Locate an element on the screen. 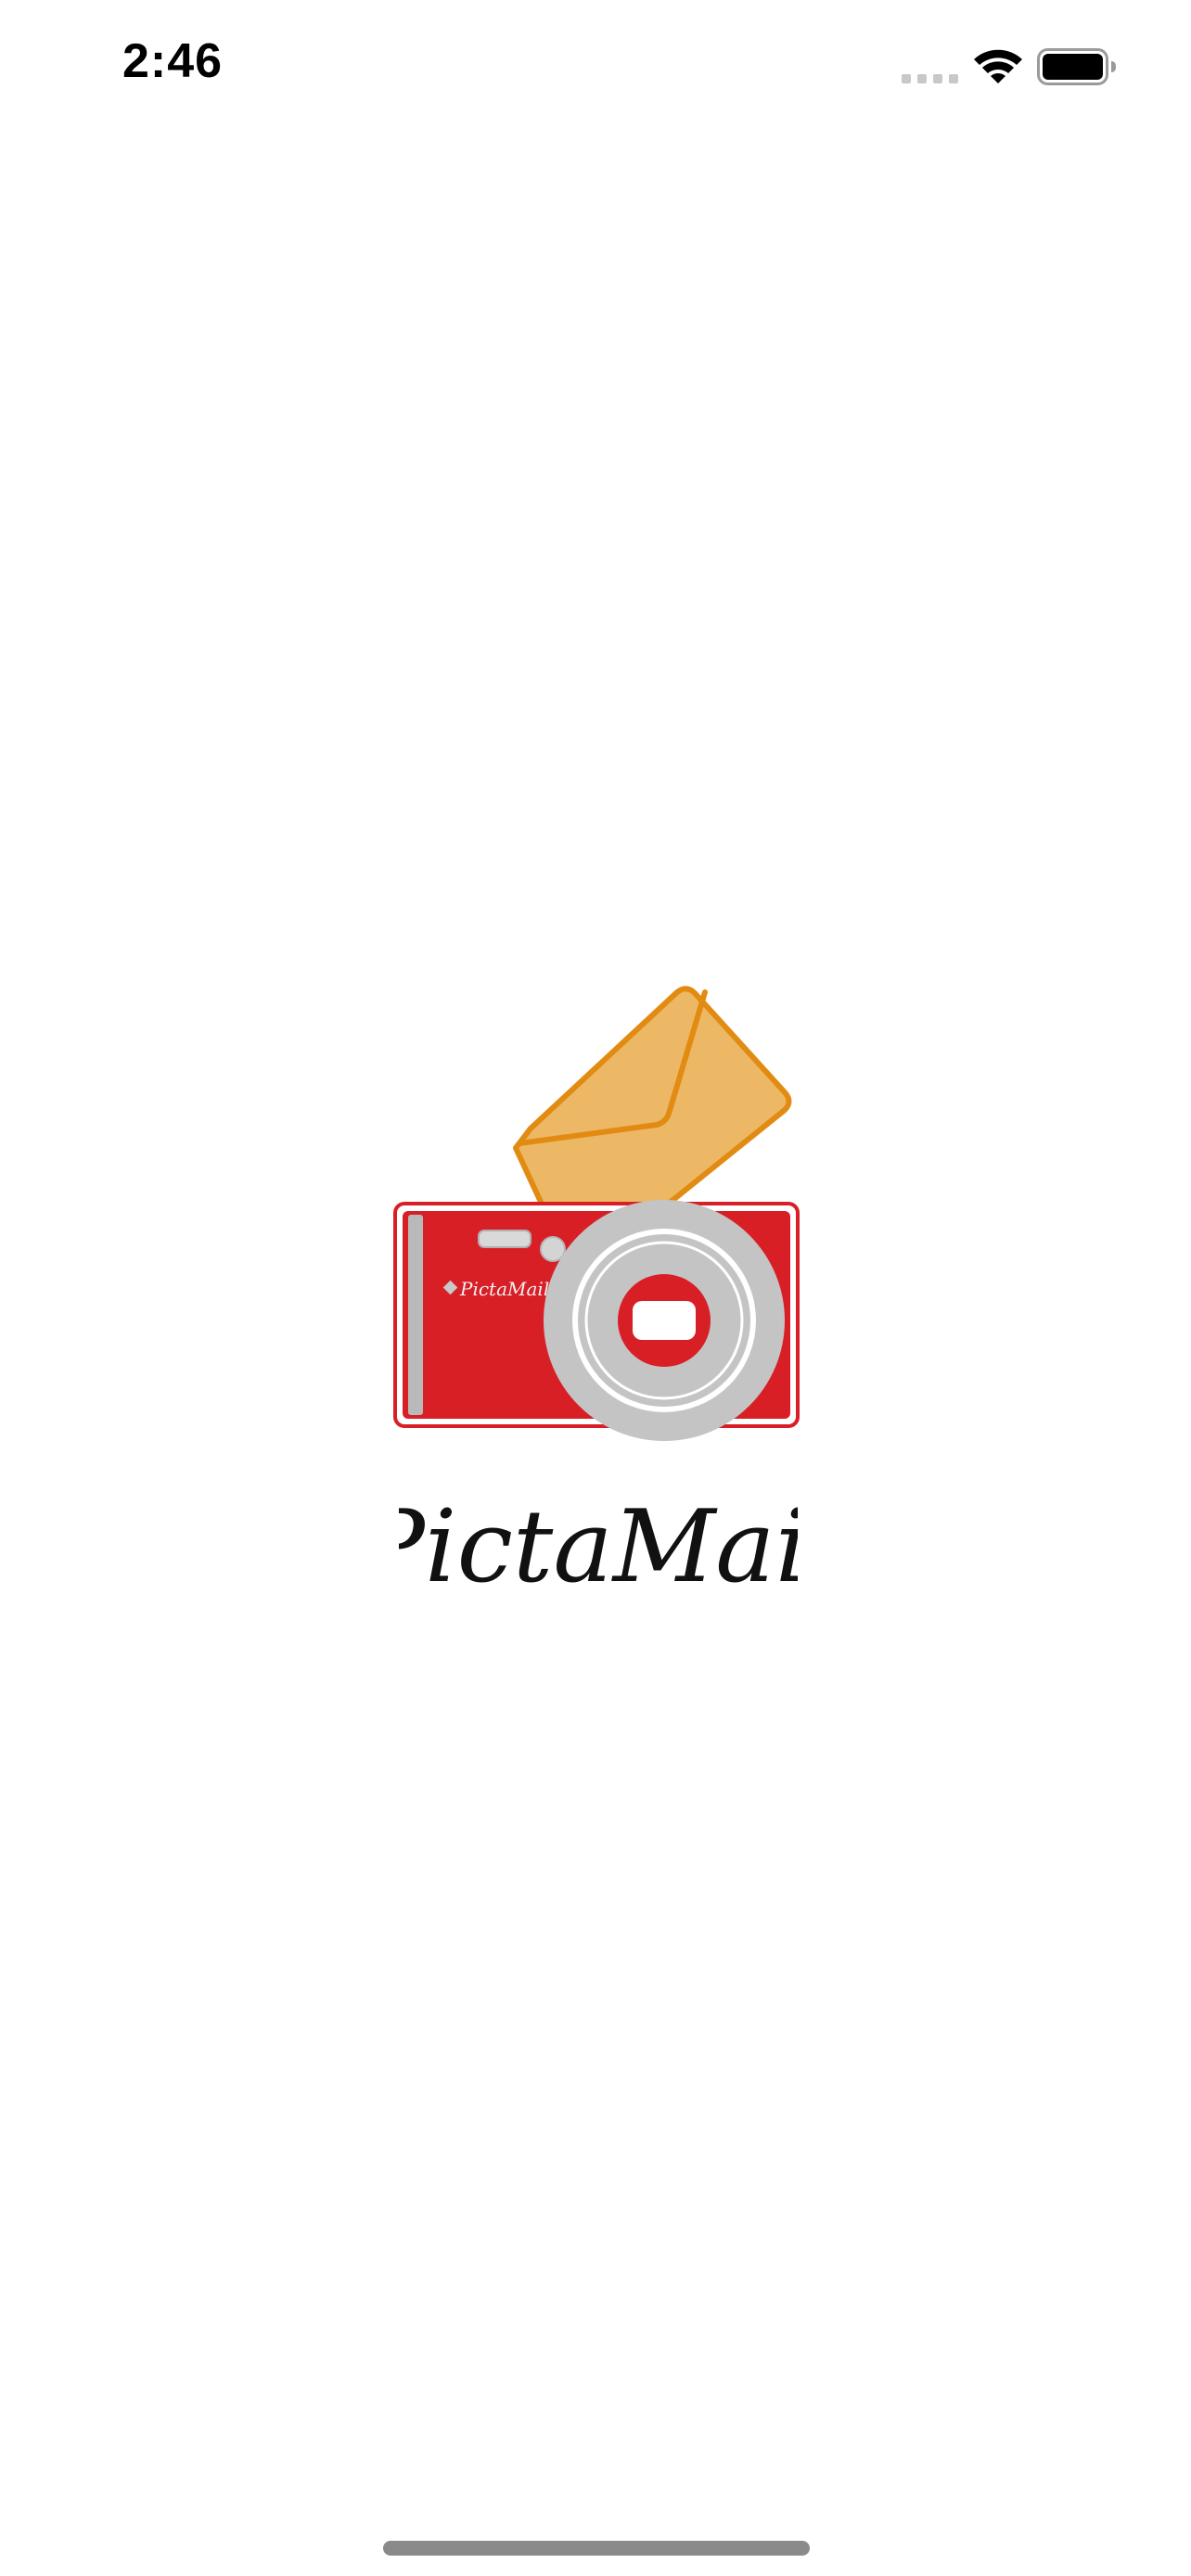  status-bar: 2:46 is located at coordinates (595, 65).